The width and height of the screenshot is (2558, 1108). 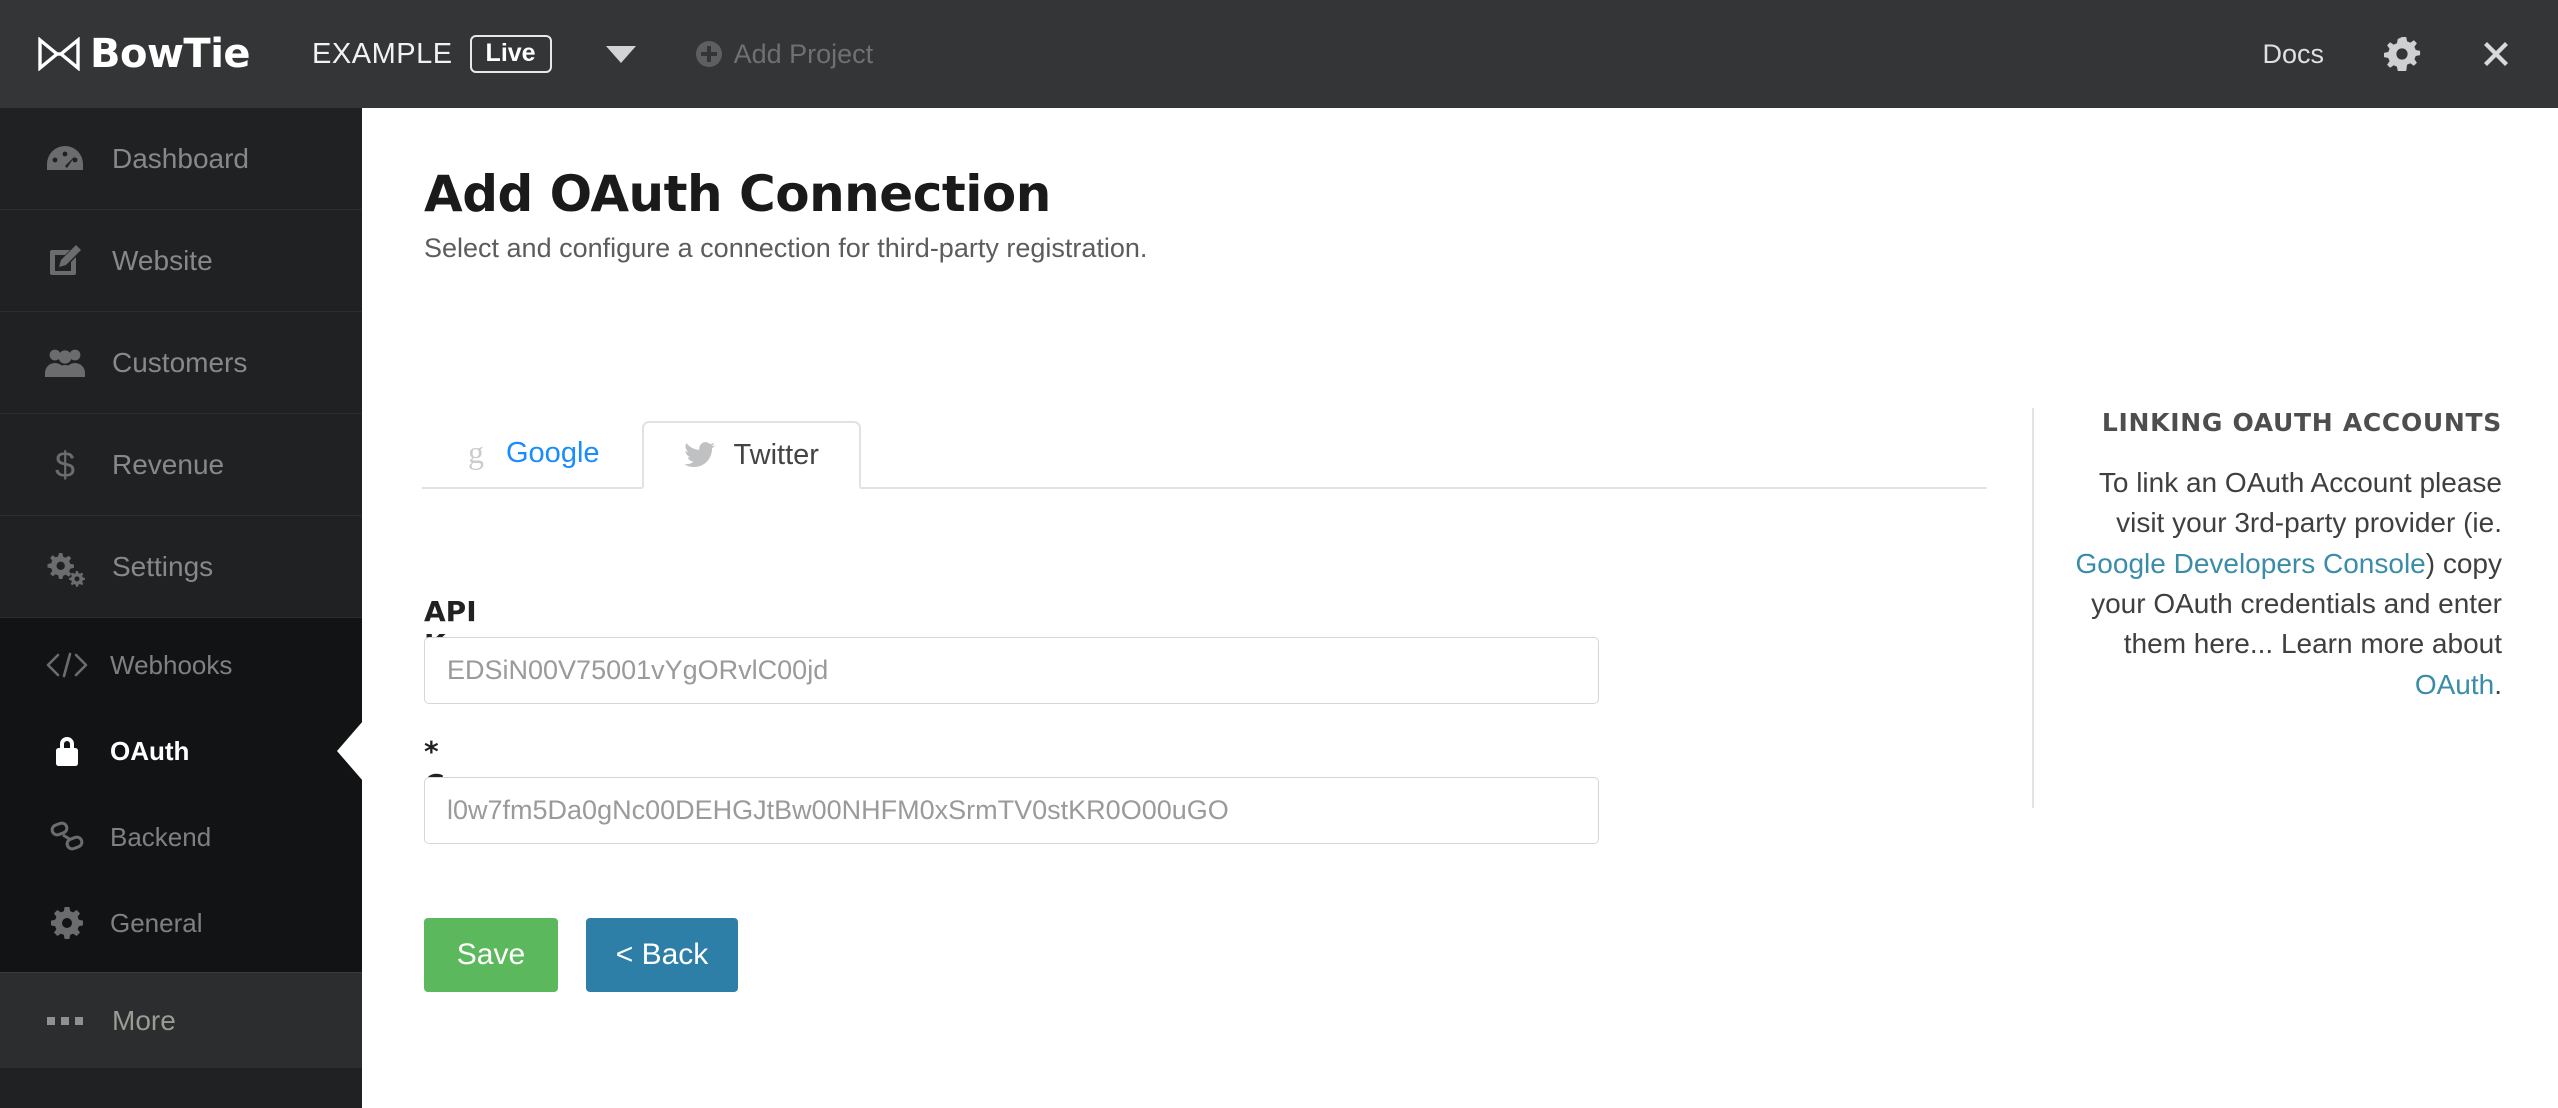 I want to click on add-project-button: Add Project, so click(x=784, y=54).